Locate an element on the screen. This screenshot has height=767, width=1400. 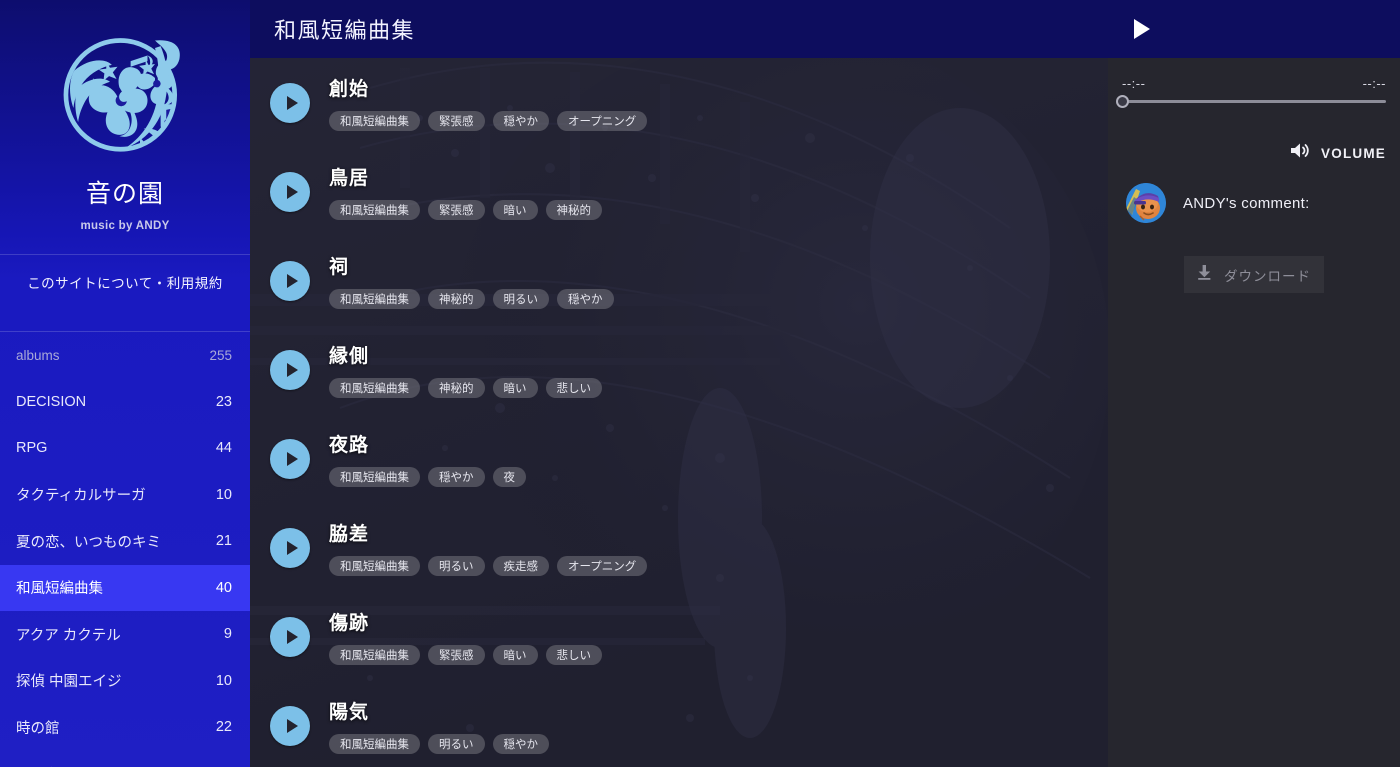
track-title: 縁側 is located at coordinates (465, 354).